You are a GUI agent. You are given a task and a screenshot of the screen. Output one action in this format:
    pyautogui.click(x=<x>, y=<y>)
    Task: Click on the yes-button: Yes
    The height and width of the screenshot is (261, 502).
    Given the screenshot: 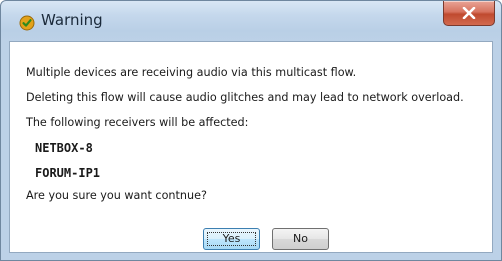 What is the action you would take?
    pyautogui.click(x=231, y=239)
    